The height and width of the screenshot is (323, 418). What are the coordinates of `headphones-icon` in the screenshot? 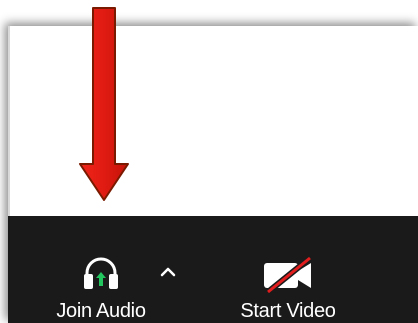 It's located at (101, 273).